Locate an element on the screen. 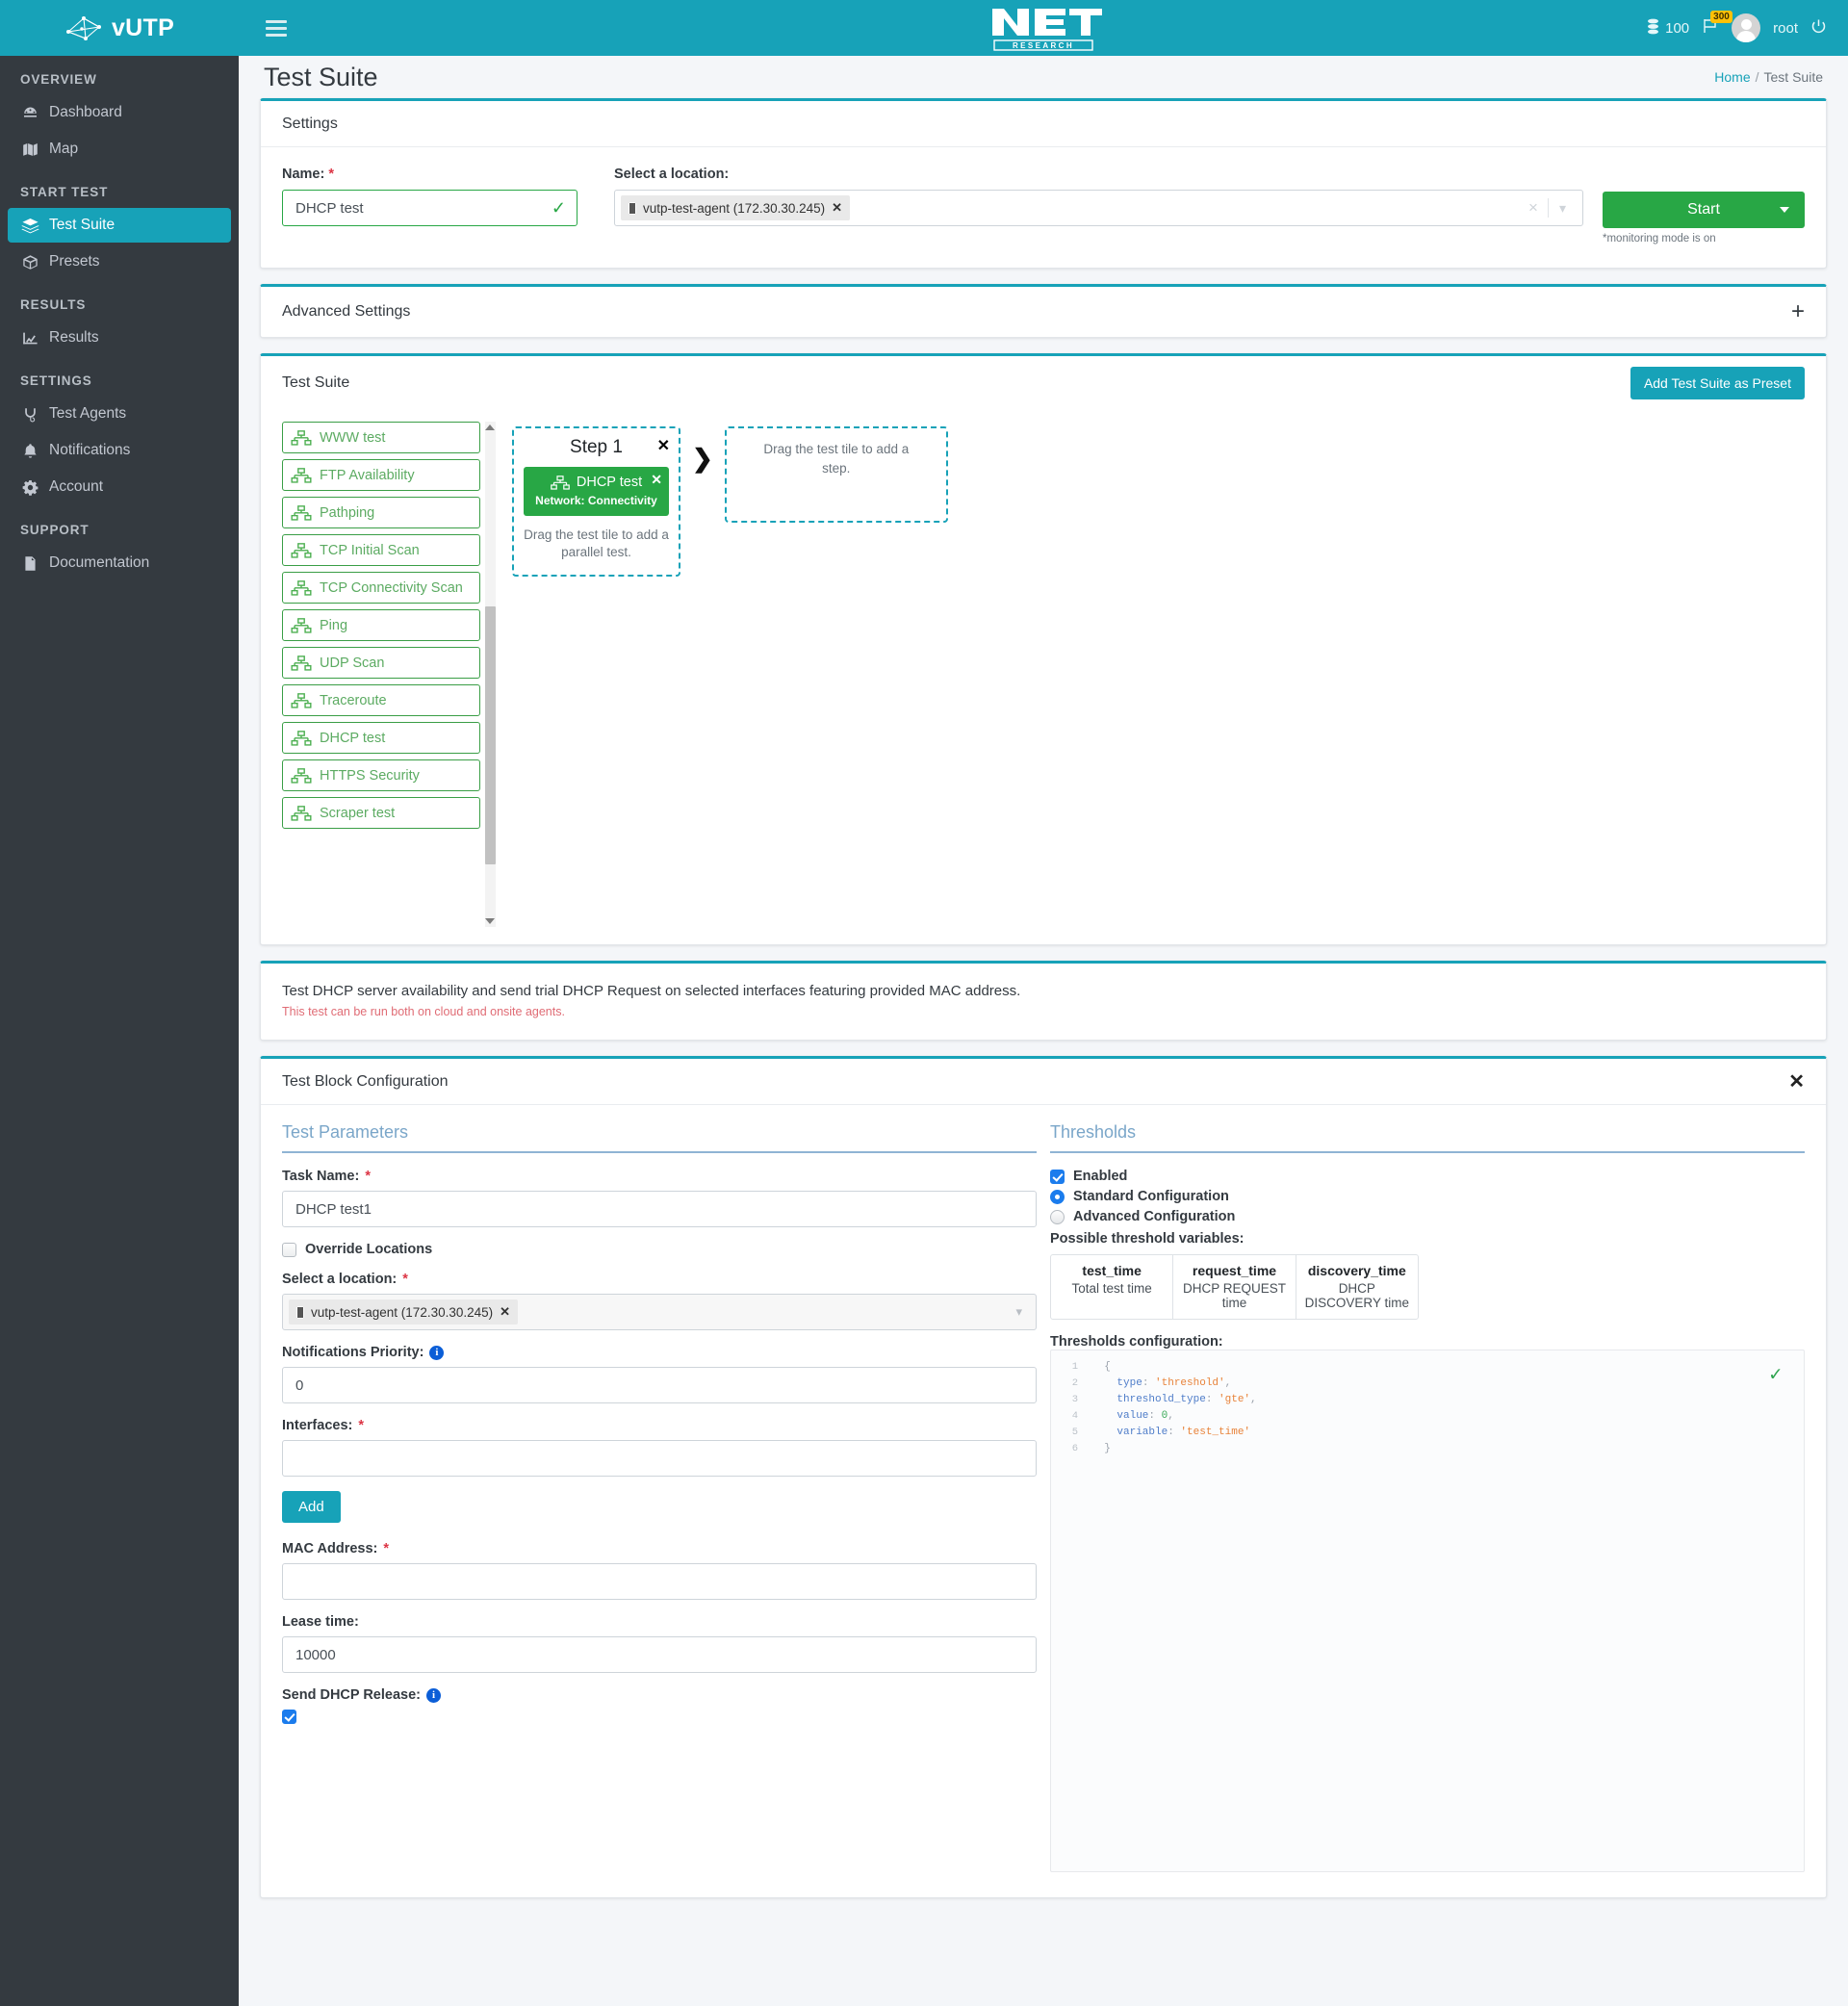  test-tile: HTTPS Security is located at coordinates (381, 775).